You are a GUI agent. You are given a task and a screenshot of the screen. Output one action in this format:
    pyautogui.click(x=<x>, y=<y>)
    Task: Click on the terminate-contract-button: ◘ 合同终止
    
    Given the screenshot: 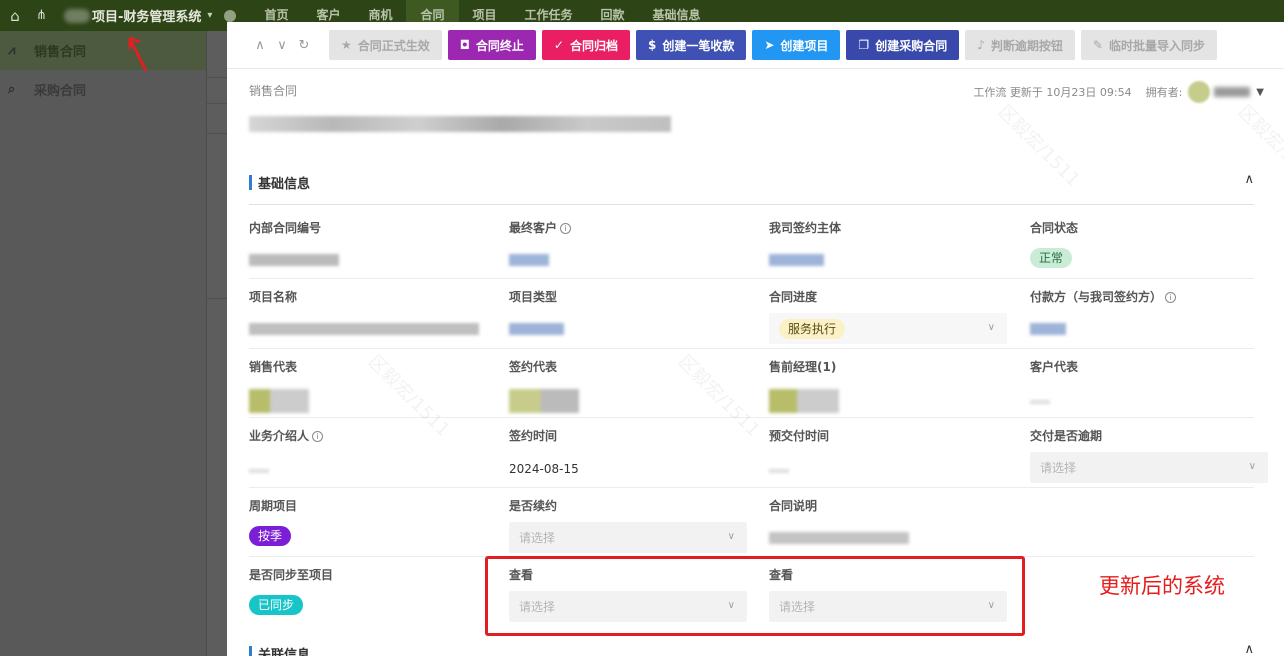 What is the action you would take?
    pyautogui.click(x=491, y=45)
    